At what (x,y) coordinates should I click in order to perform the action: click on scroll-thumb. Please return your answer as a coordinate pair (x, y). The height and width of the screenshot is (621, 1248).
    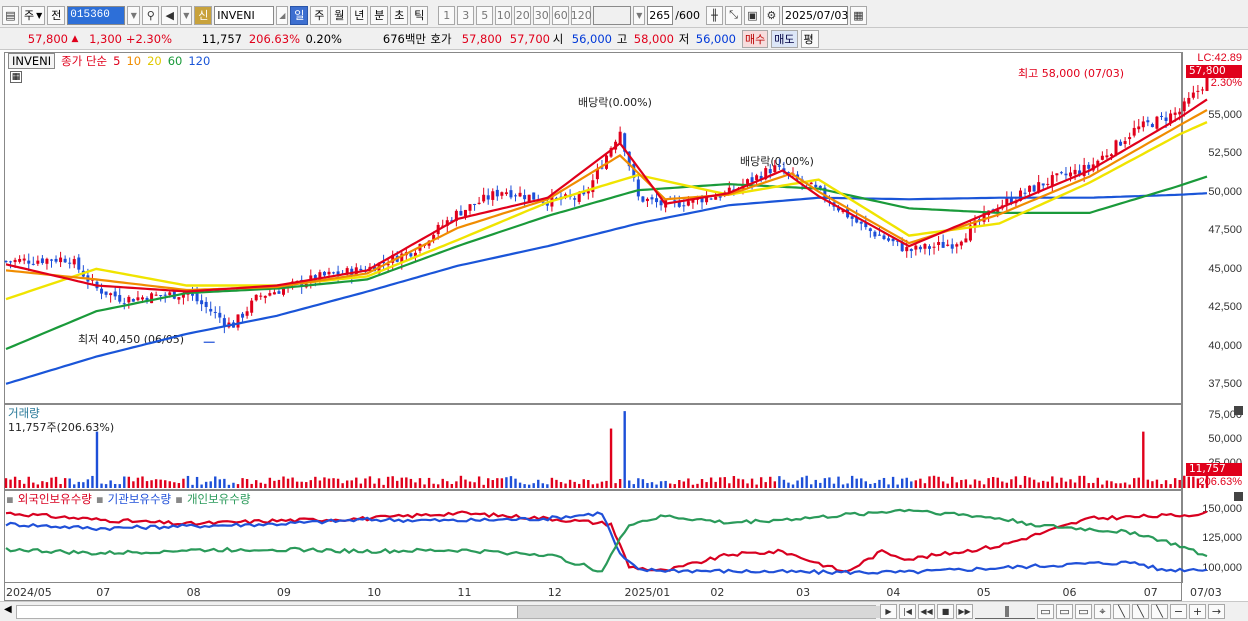
    Looking at the image, I should click on (705, 612).